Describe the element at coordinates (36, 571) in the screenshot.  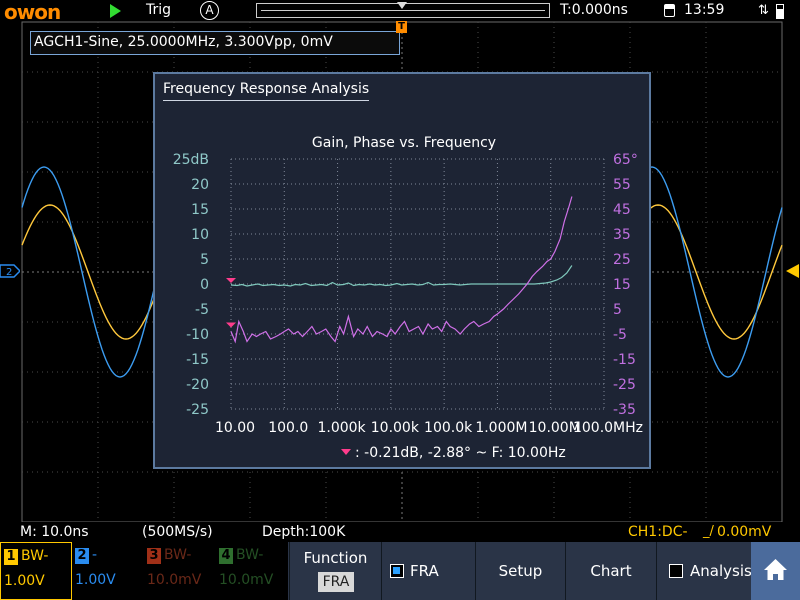
I see `channel-1-box: 1 BW- 1.00V` at that location.